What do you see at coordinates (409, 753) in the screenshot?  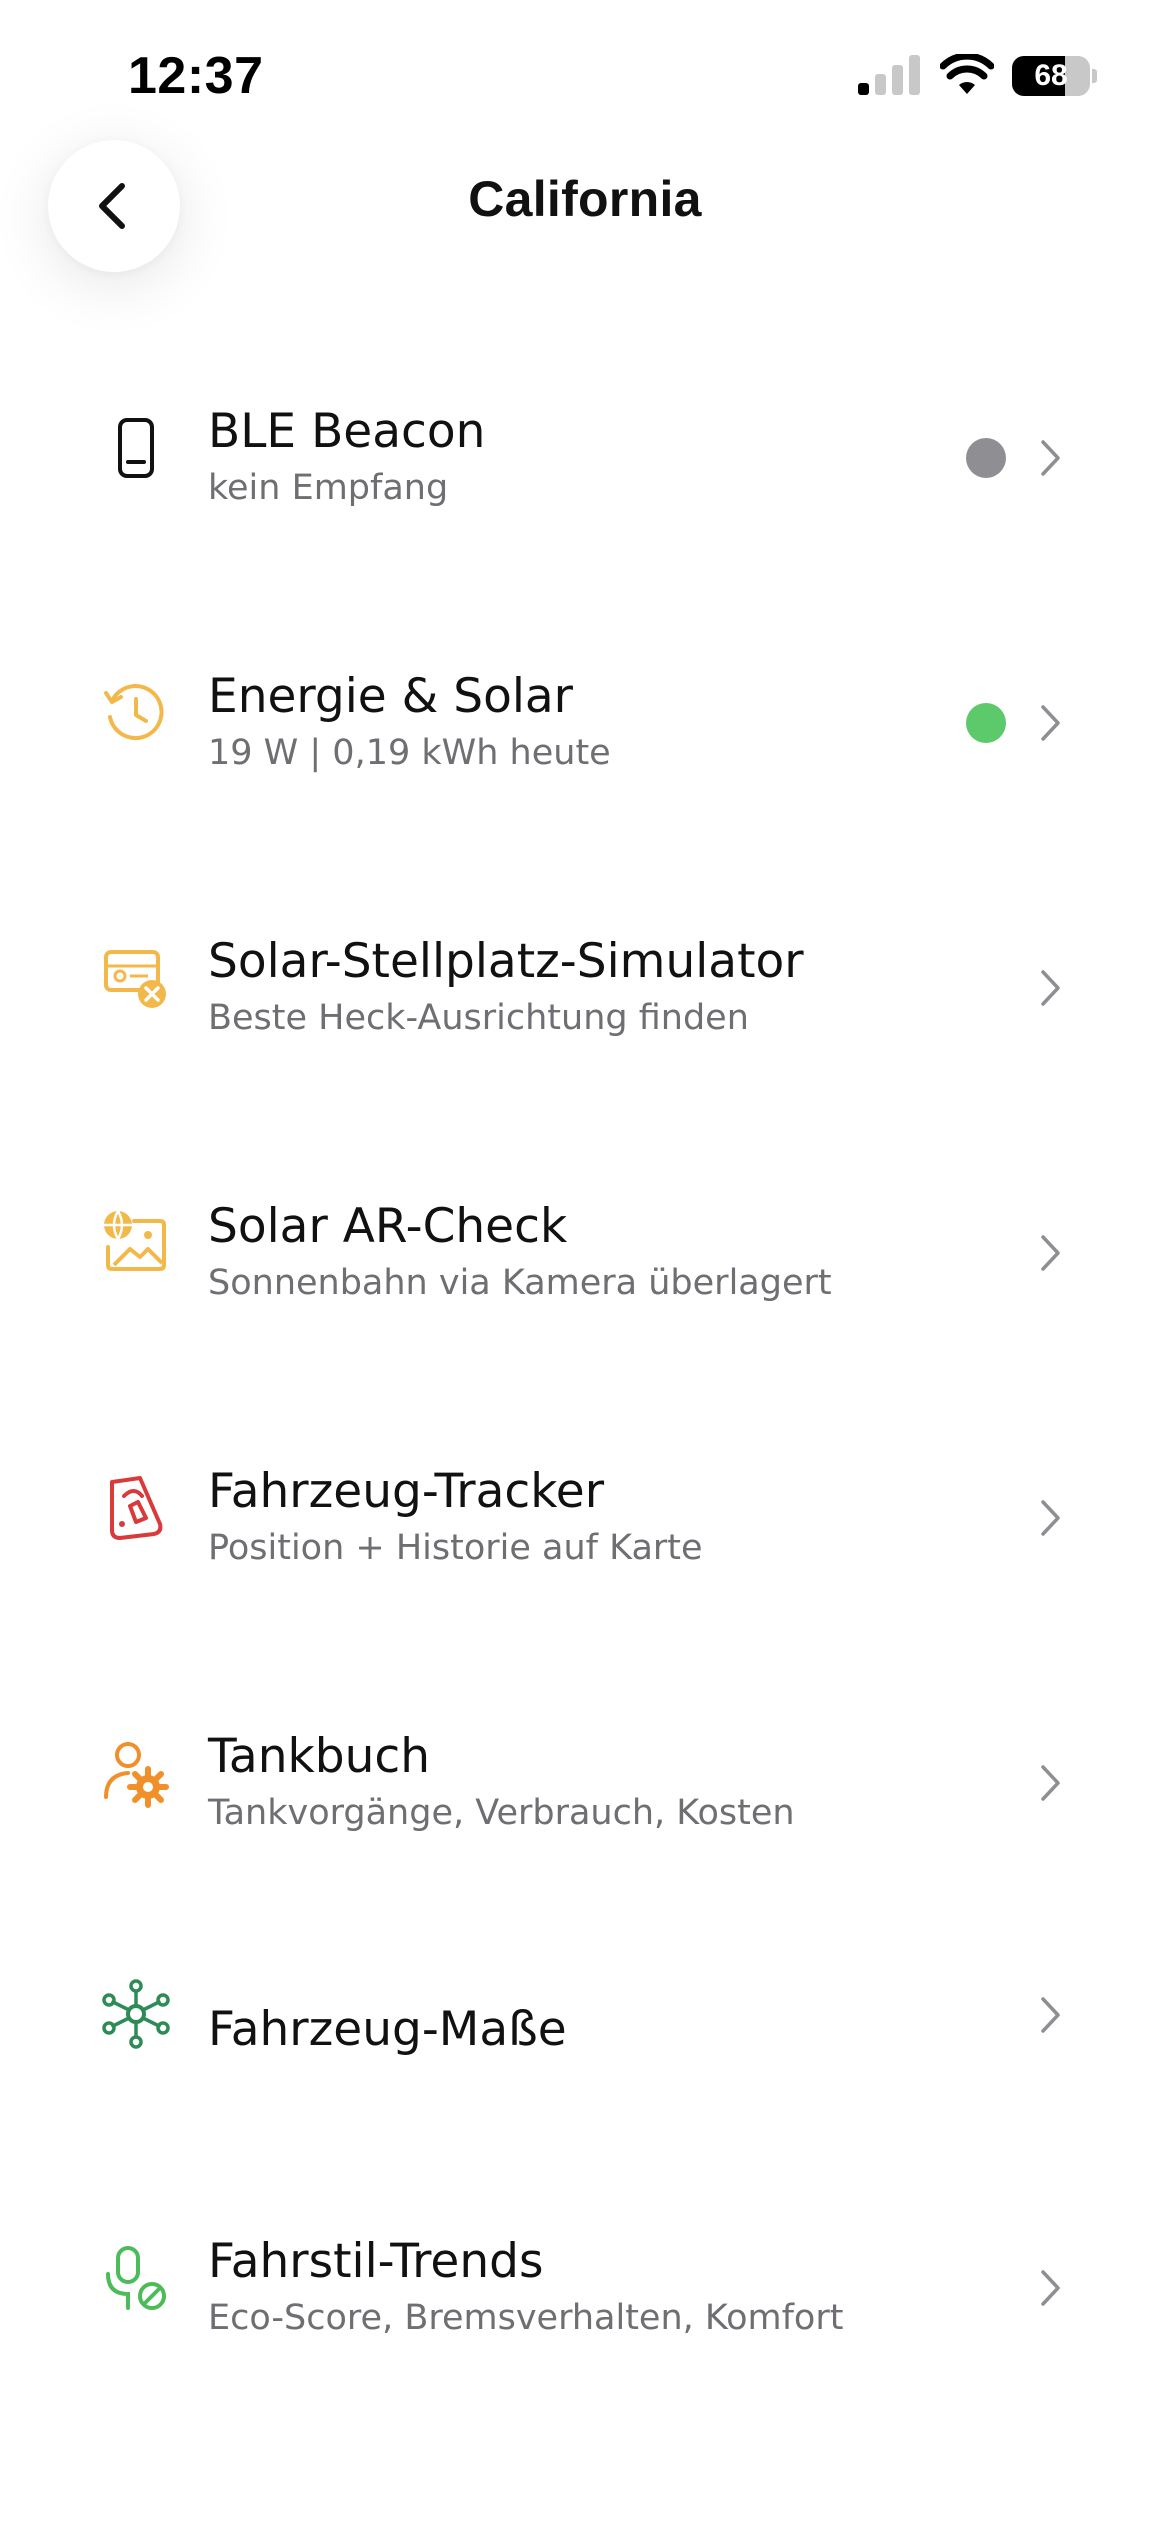 I see `item-subtitle: 19 W | 0,19 kWh heute` at bounding box center [409, 753].